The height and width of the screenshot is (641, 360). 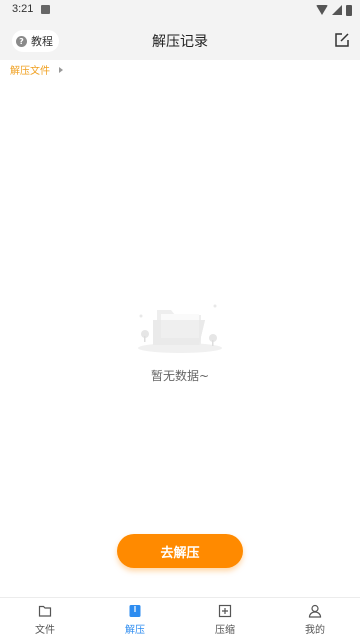 What do you see at coordinates (315, 611) in the screenshot?
I see `user-icon` at bounding box center [315, 611].